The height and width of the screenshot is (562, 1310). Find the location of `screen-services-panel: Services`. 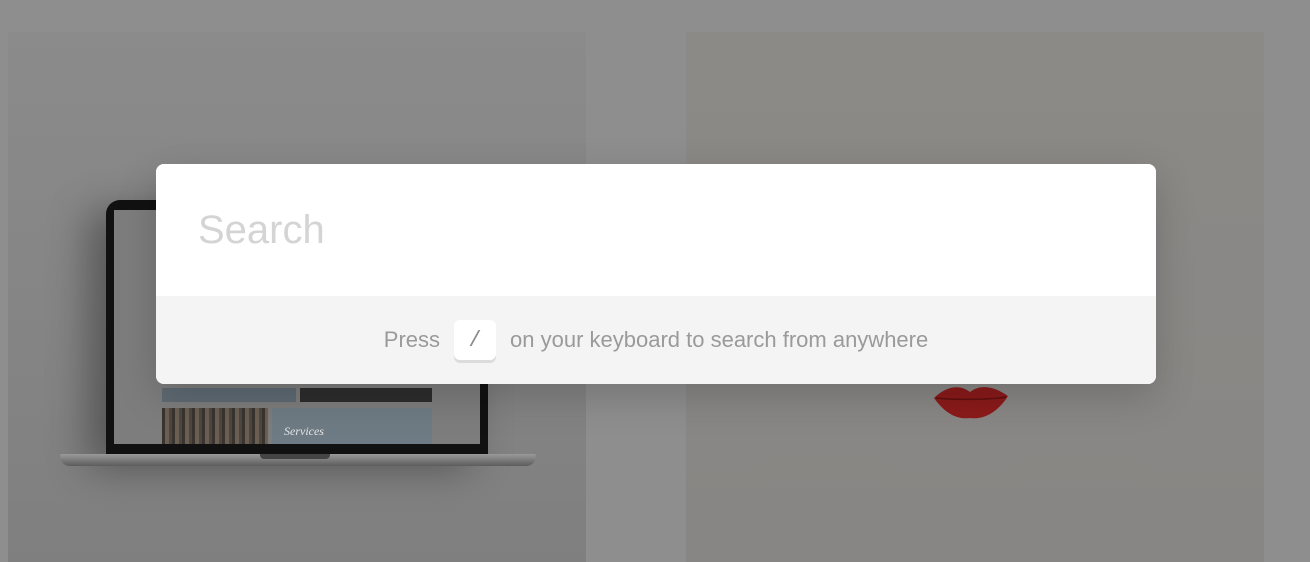

screen-services-panel: Services is located at coordinates (352, 426).